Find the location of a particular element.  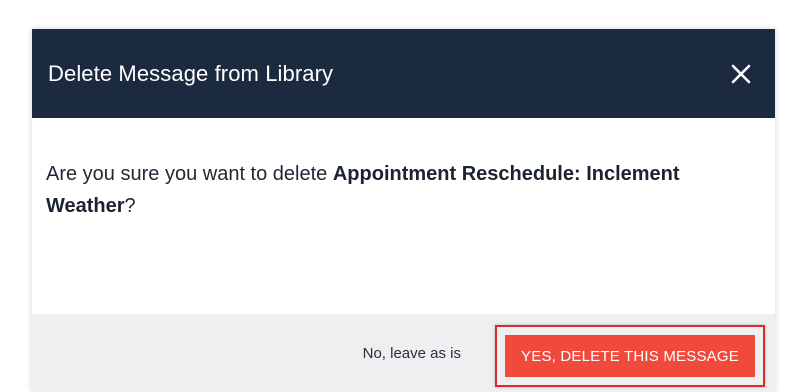

cancel-button: No, leave as is is located at coordinates (412, 353).